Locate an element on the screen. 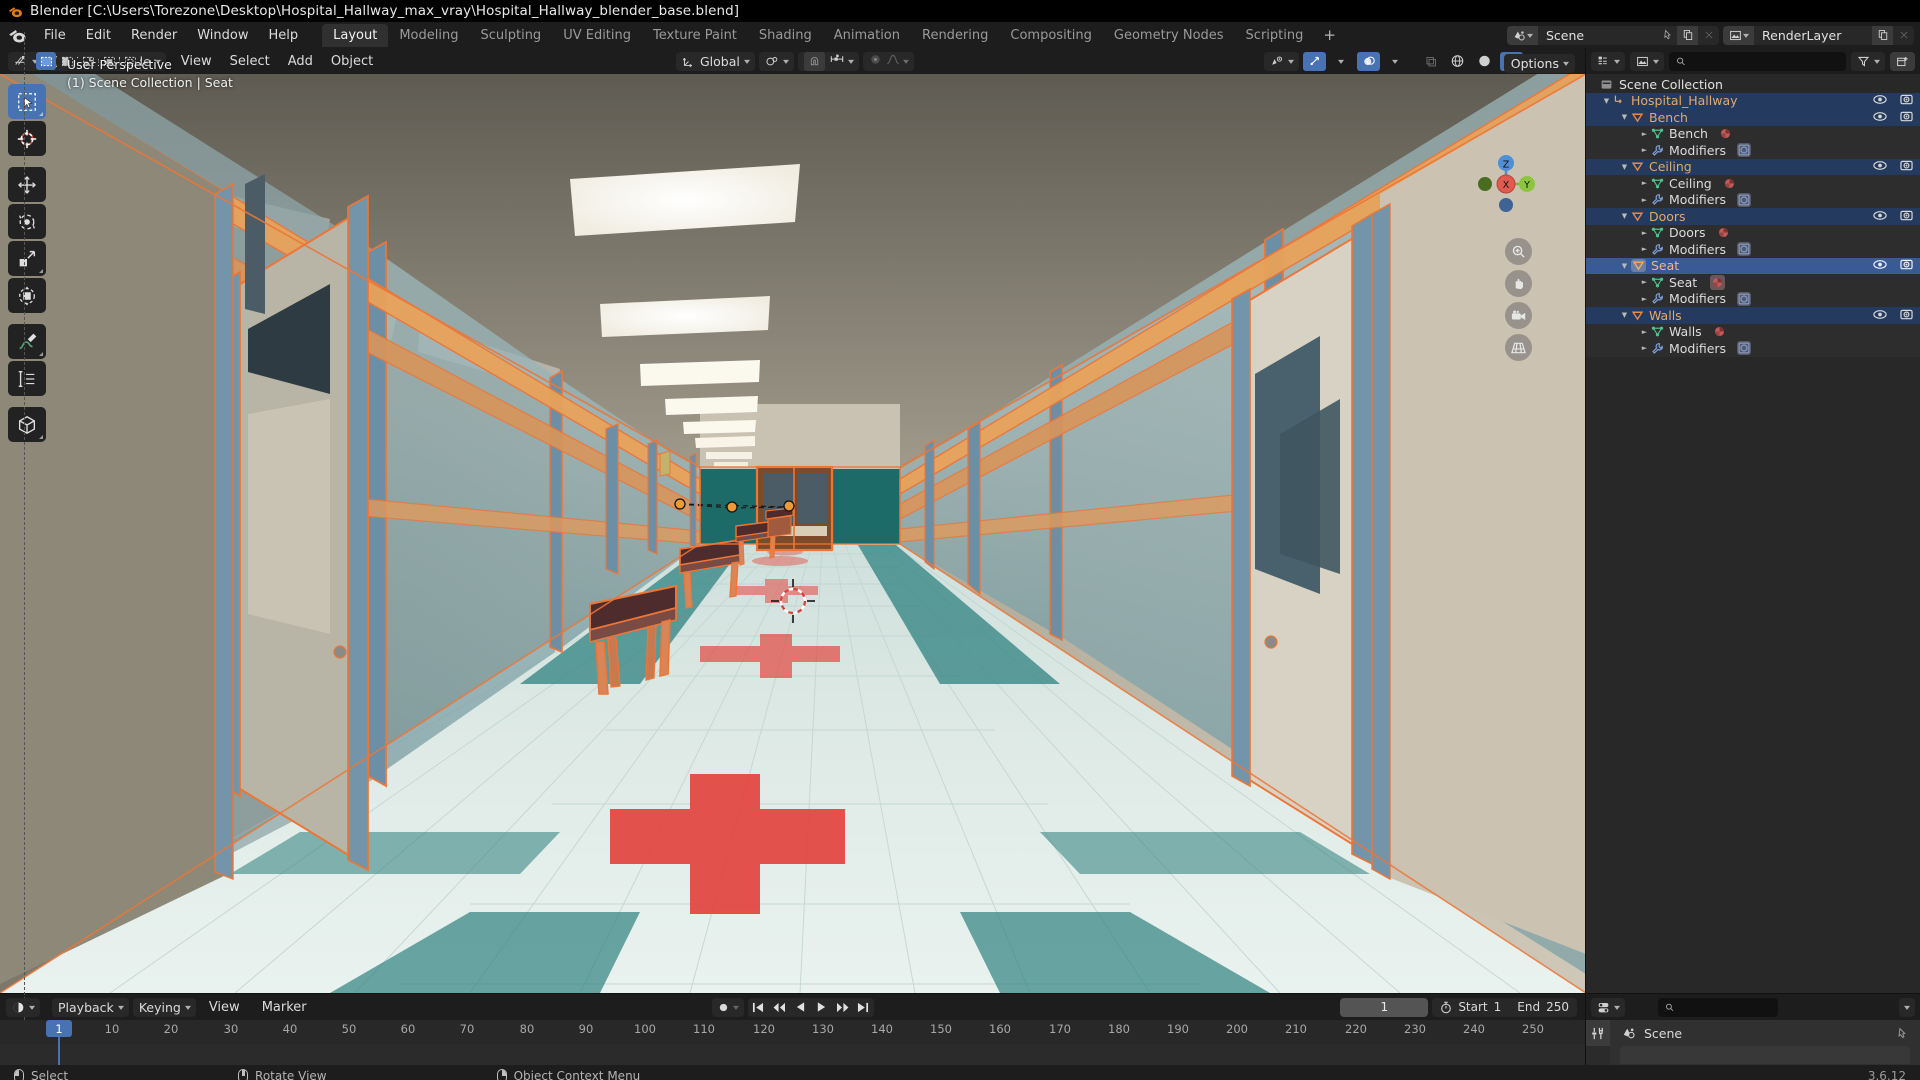 Image resolution: width=1920 pixels, height=1080 pixels. tool-rotate is located at coordinates (27, 221).